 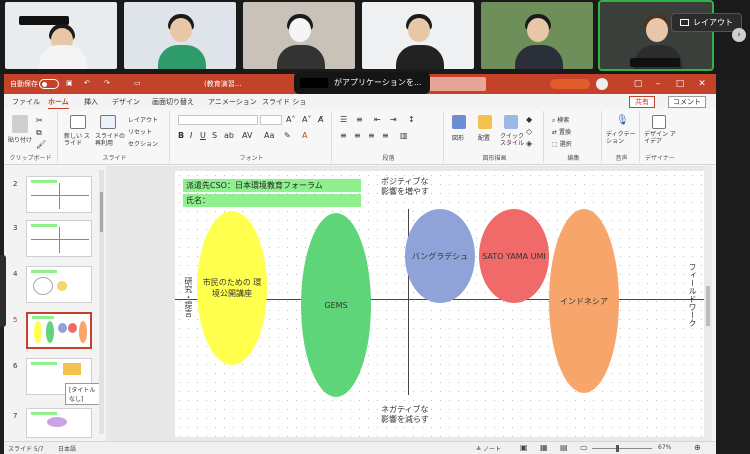 I want to click on reuse-slides-icon, so click(x=108, y=122).